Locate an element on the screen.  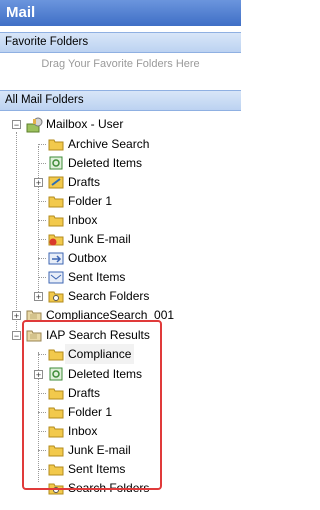
drafts-icon is located at coordinates (56, 182).